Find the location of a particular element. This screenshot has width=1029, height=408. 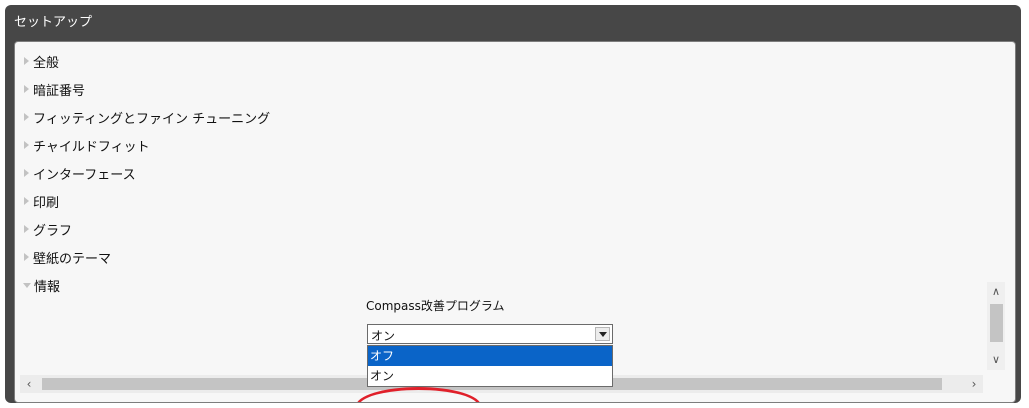

menu-item-interface: インターフェース is located at coordinates (495, 173).